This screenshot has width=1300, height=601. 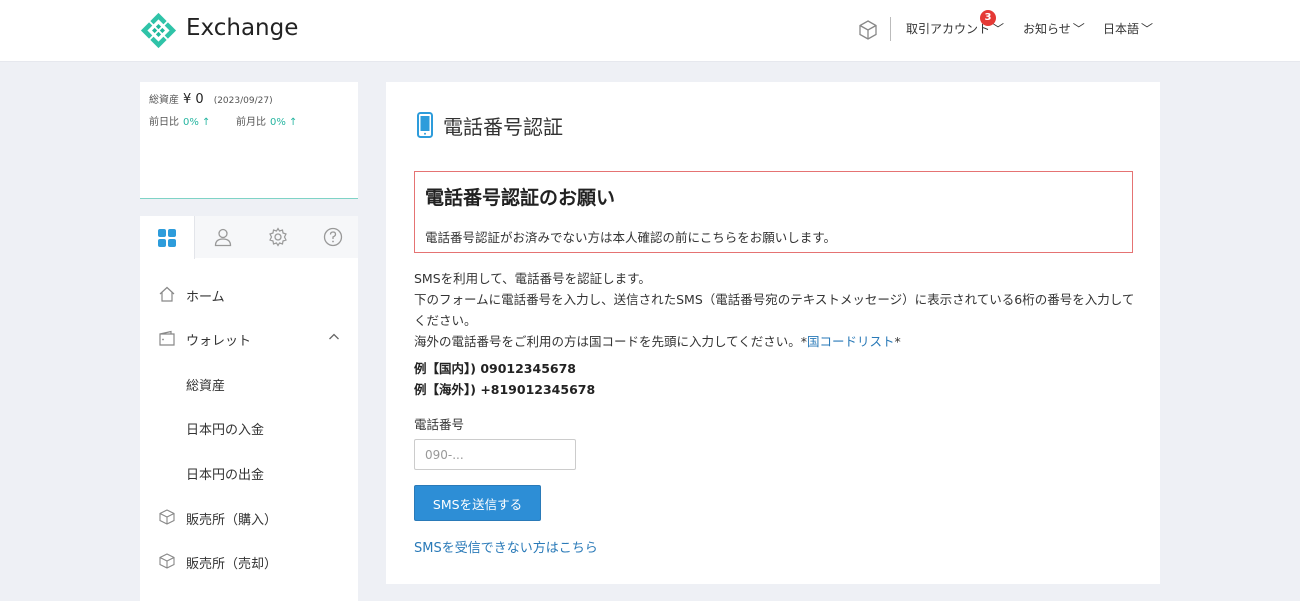 I want to click on sidebar-tabs, so click(x=250, y=237).